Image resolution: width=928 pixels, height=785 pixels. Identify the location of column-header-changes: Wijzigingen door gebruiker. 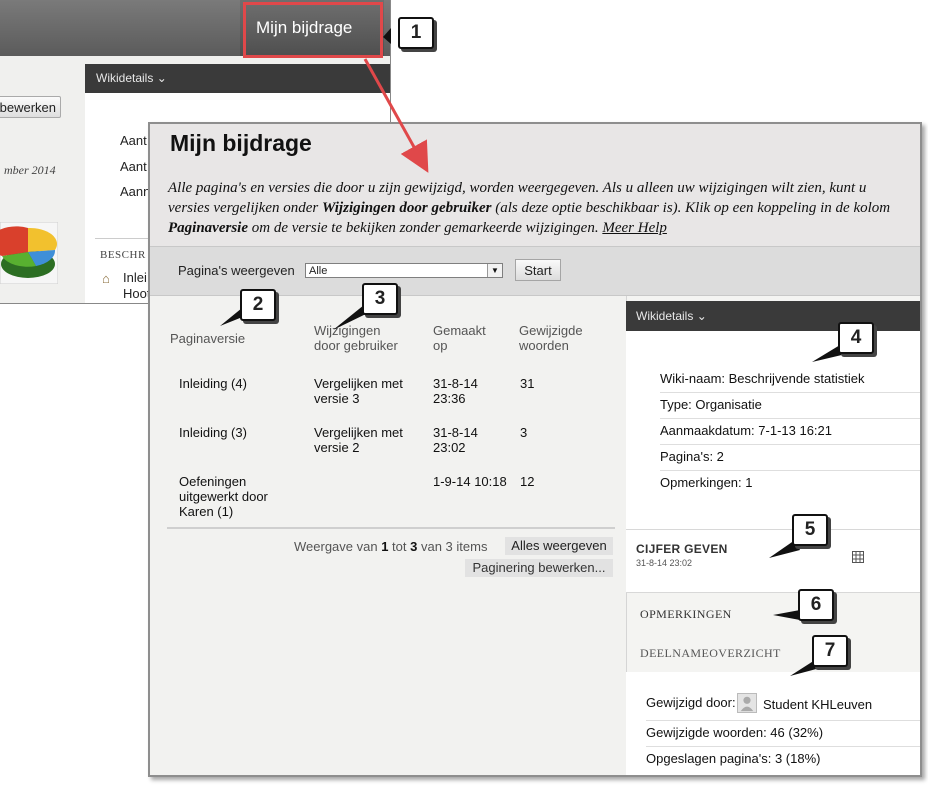
(356, 338).